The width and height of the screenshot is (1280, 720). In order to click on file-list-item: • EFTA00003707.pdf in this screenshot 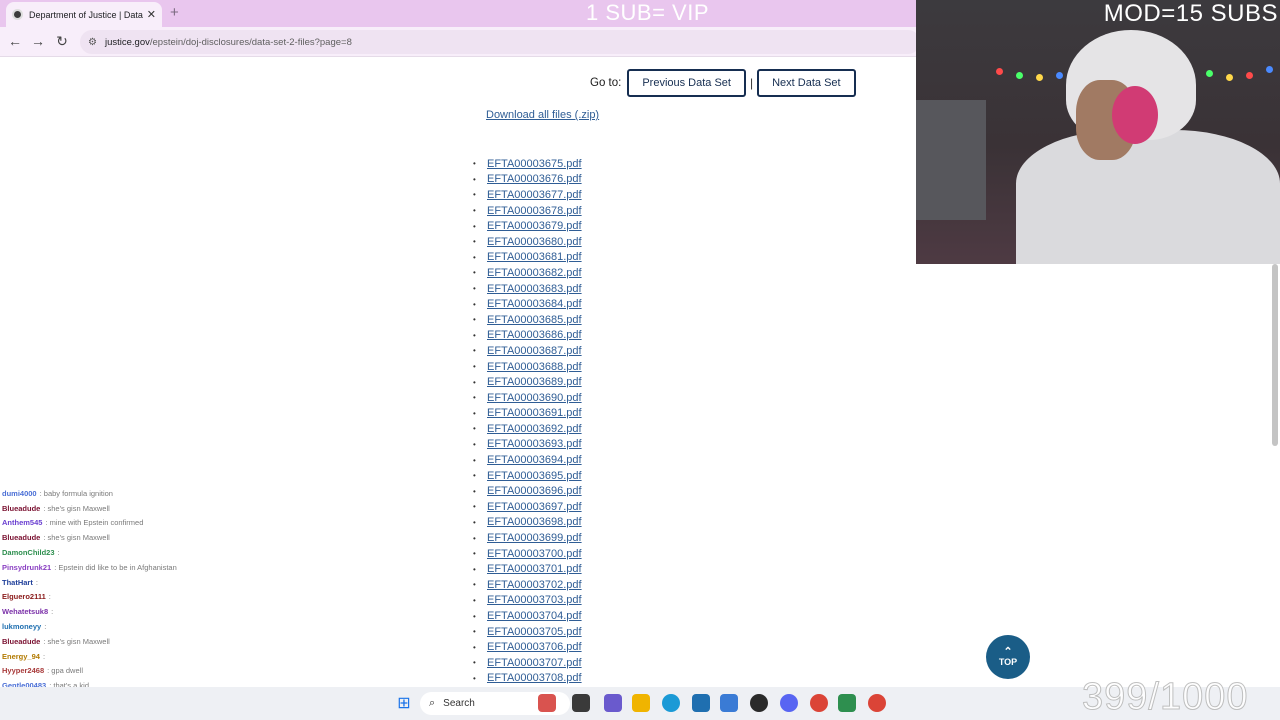, I will do `click(527, 663)`.